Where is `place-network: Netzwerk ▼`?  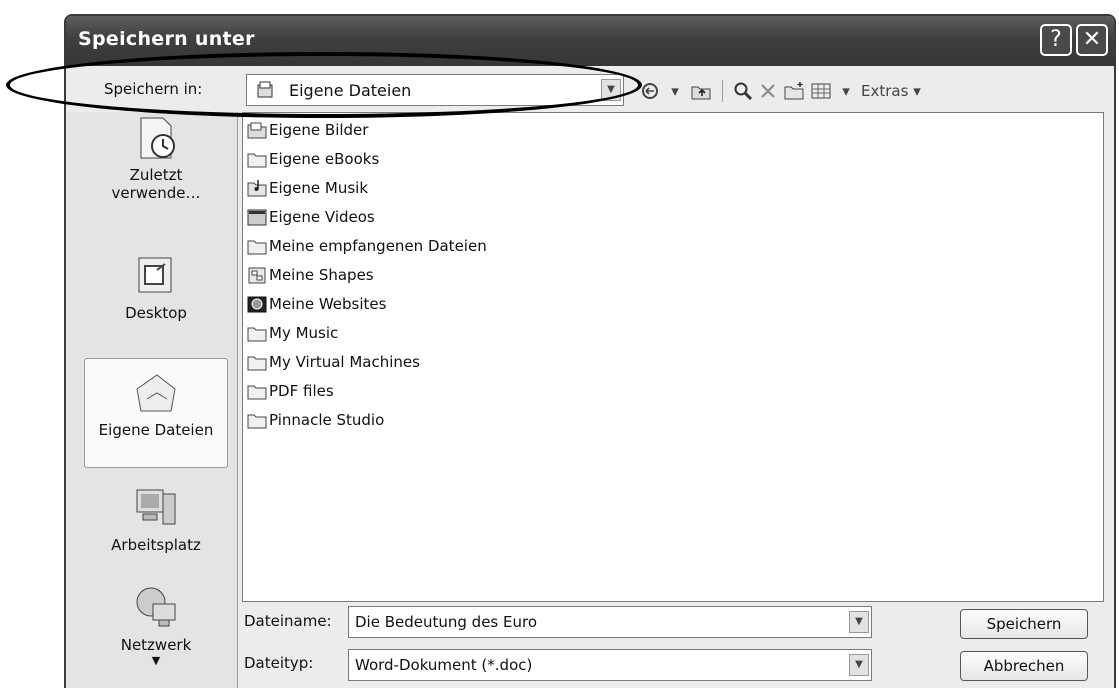
place-network: Netzwerk ▼ is located at coordinates (156, 626).